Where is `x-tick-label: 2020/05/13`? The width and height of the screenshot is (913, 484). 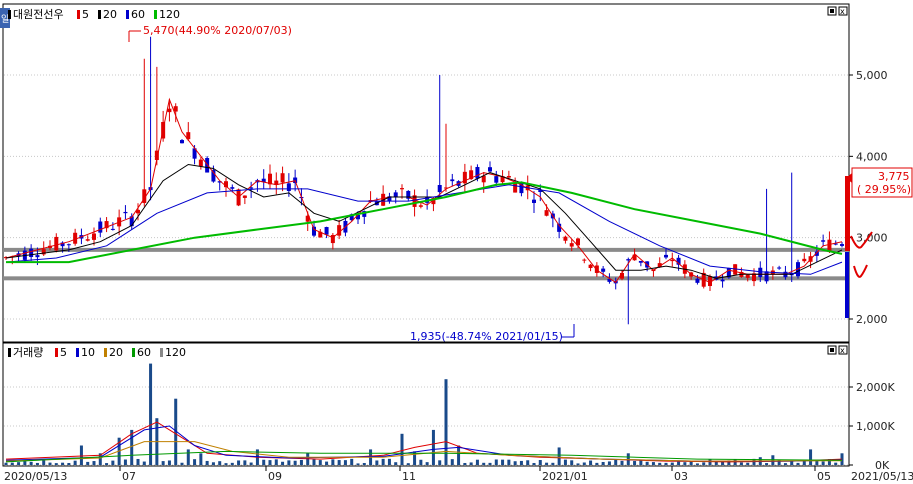
x-tick-label: 2020/05/13 is located at coordinates (35, 476).